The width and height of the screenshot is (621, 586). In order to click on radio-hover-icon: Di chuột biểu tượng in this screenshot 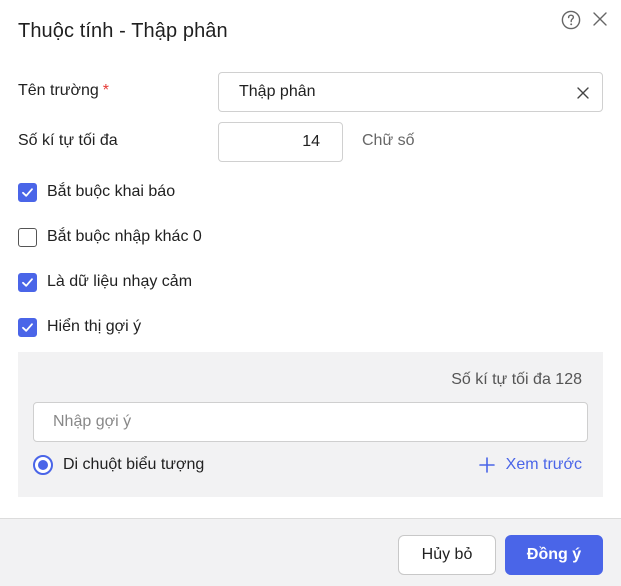, I will do `click(118, 465)`.